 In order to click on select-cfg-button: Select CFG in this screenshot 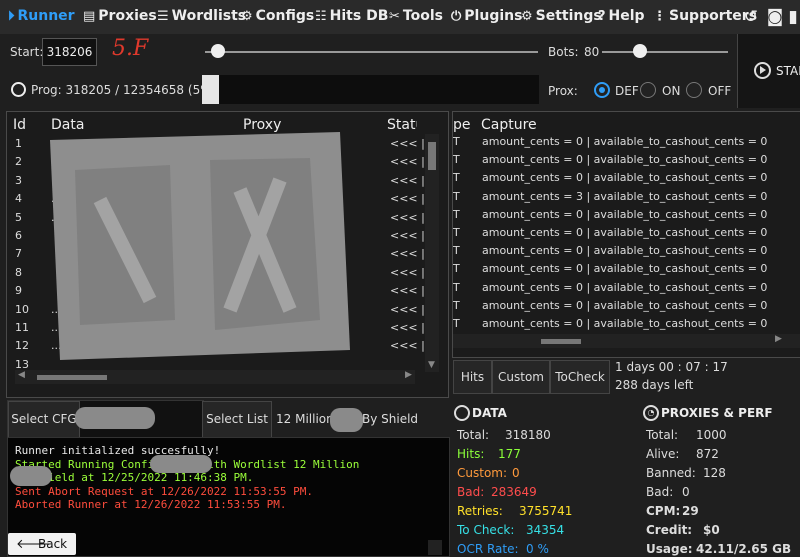, I will do `click(44, 419)`.